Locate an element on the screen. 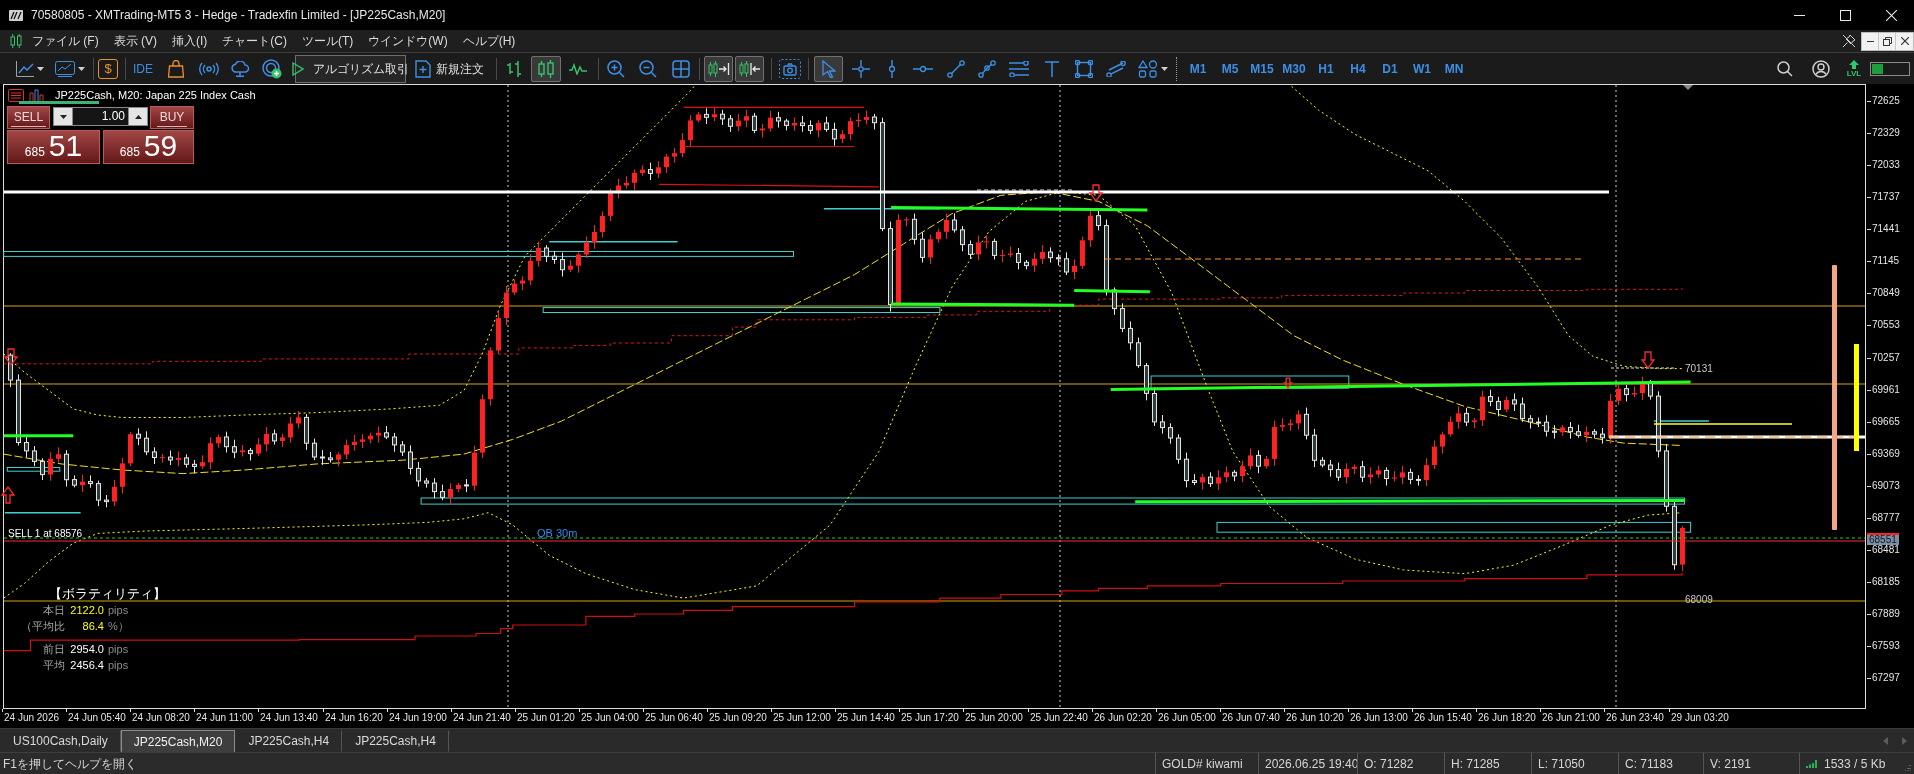 The image size is (1914, 774). status-field: H: 71285 is located at coordinates (1475, 763).